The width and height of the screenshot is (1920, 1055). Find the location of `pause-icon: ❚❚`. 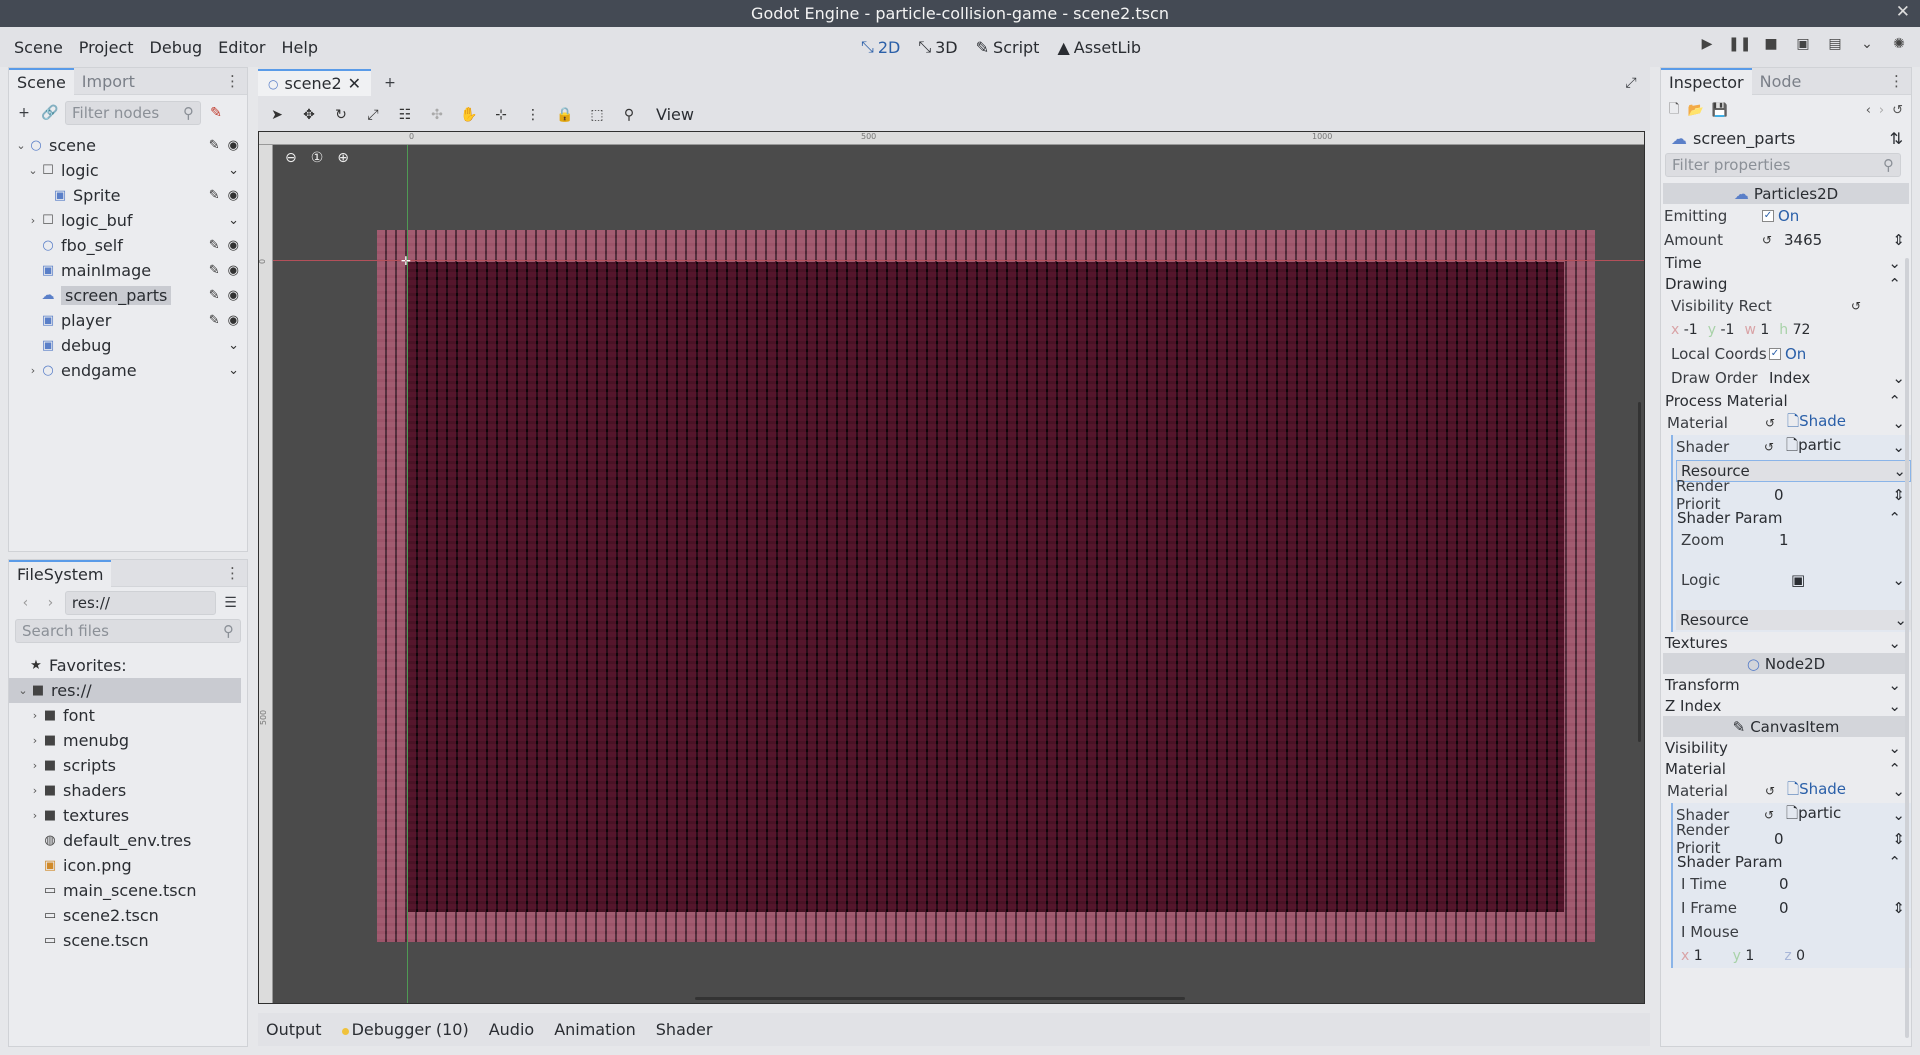

pause-icon: ❚❚ is located at coordinates (1739, 44).